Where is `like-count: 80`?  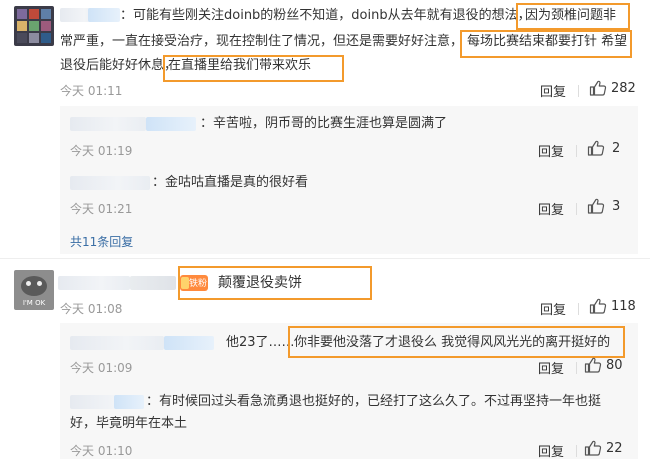
like-count: 80 is located at coordinates (614, 365).